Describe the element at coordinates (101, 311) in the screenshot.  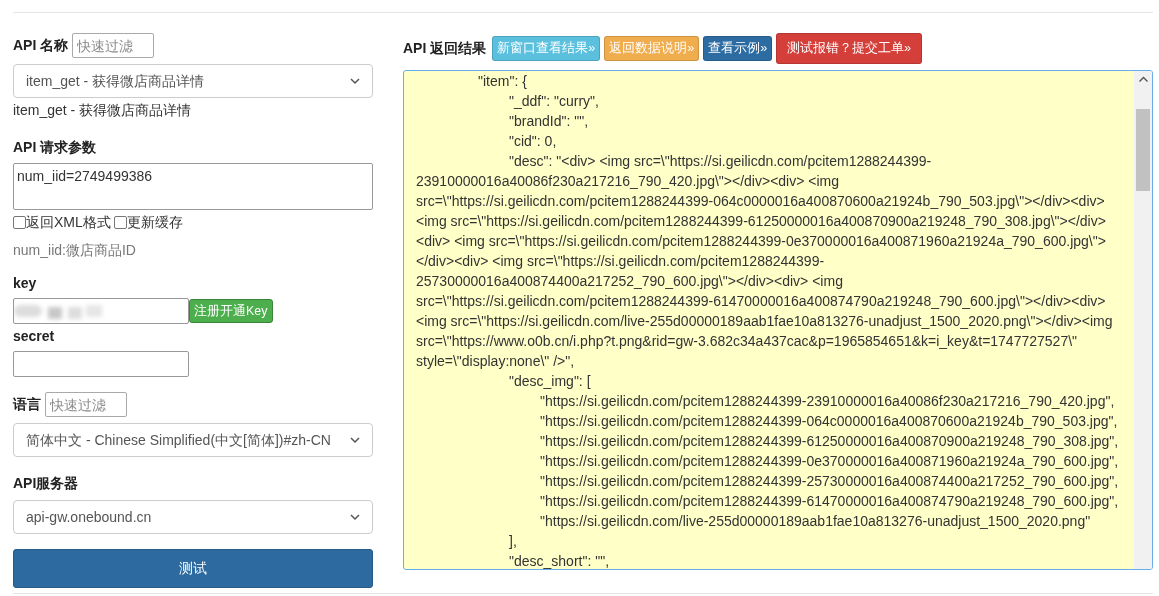
I see `key-field` at that location.